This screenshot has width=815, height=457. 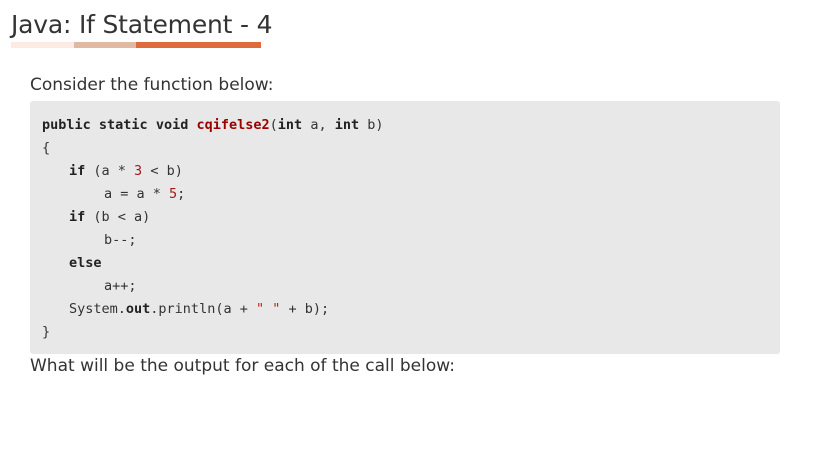 What do you see at coordinates (46, 332) in the screenshot?
I see `code-line-10: }` at bounding box center [46, 332].